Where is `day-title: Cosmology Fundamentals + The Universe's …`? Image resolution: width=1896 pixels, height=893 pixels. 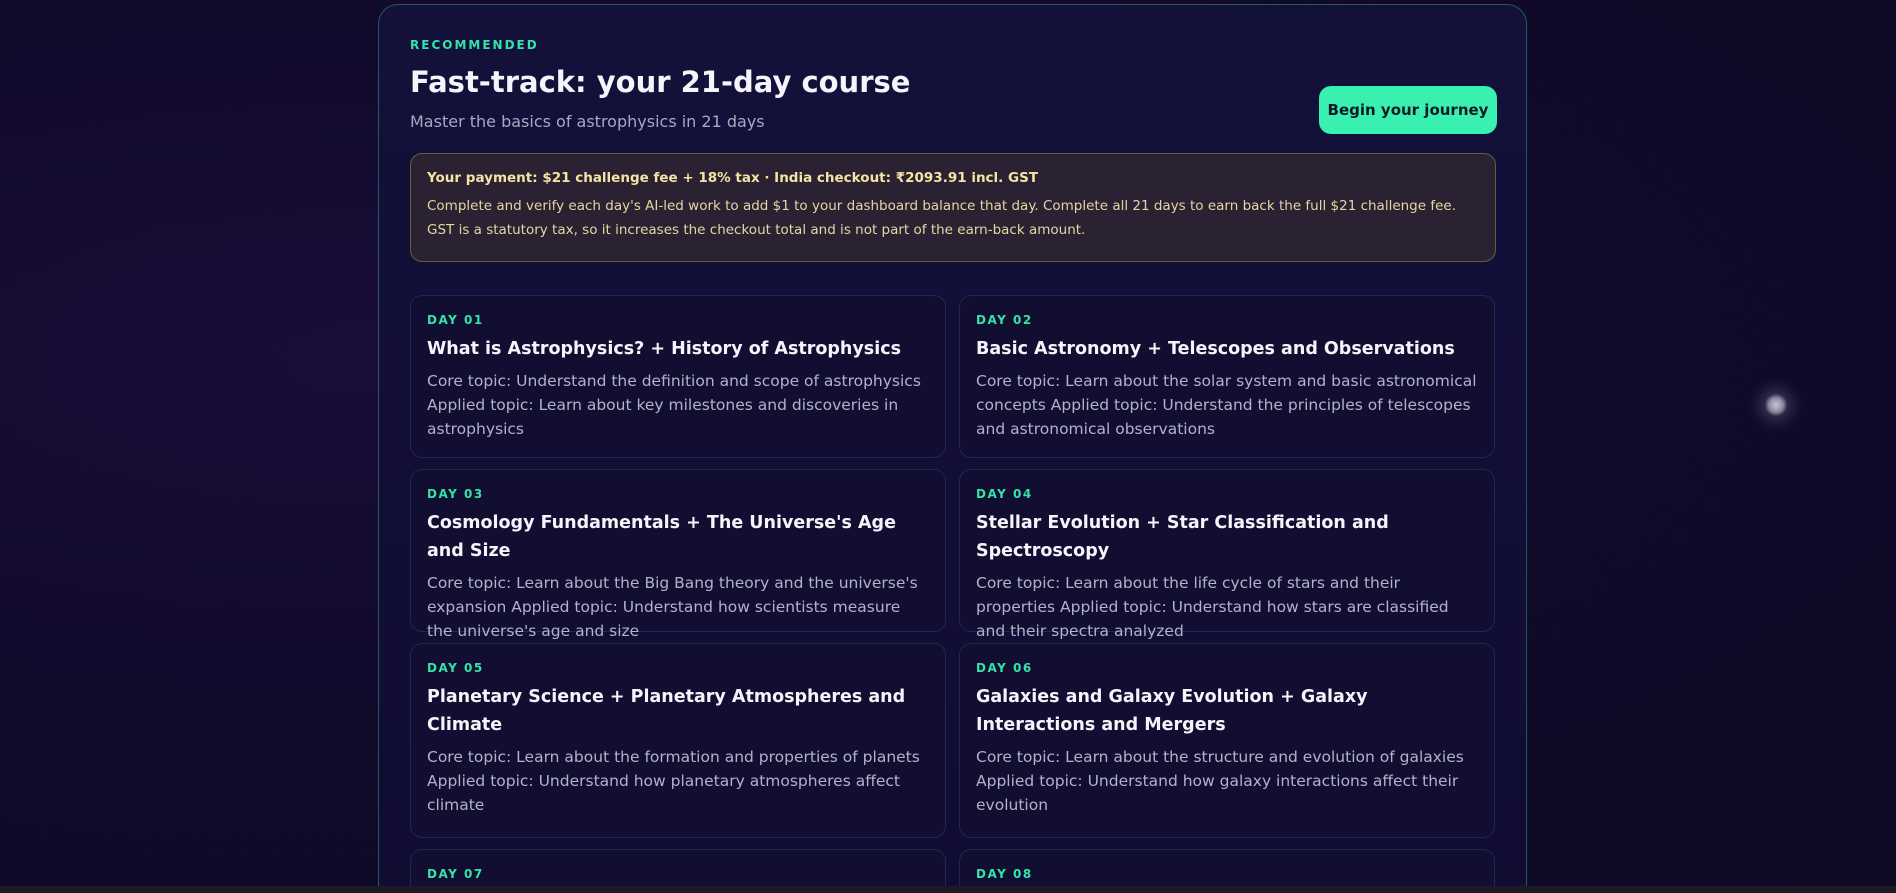
day-title: Cosmology Fundamentals + The Universe's … is located at coordinates (661, 537).